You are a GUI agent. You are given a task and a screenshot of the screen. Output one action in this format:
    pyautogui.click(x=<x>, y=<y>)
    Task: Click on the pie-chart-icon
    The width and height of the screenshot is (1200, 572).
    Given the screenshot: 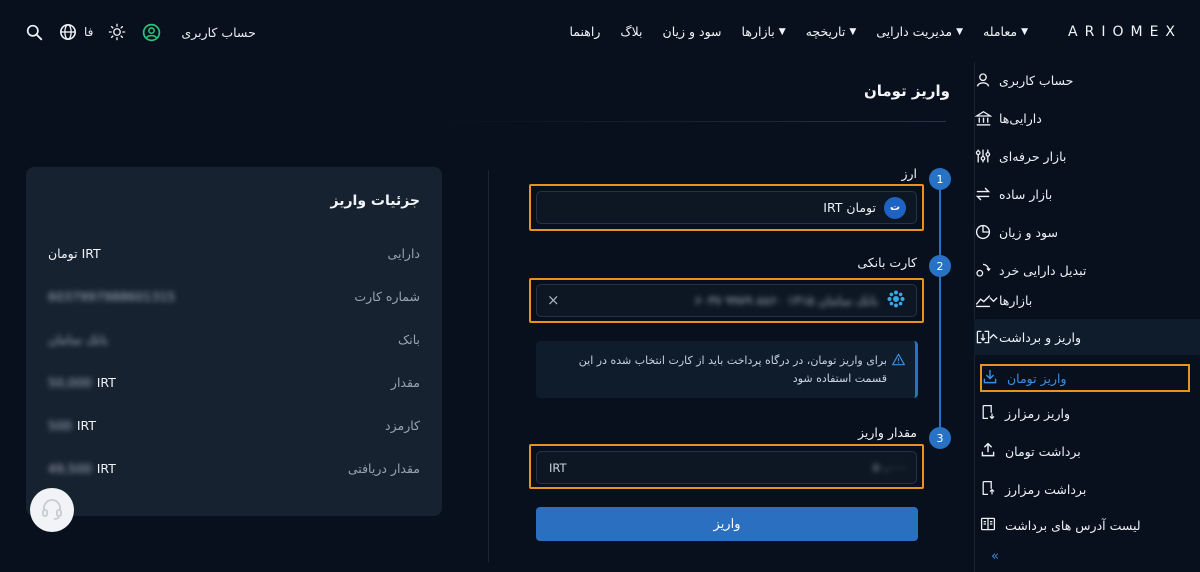 What is the action you would take?
    pyautogui.click(x=983, y=232)
    